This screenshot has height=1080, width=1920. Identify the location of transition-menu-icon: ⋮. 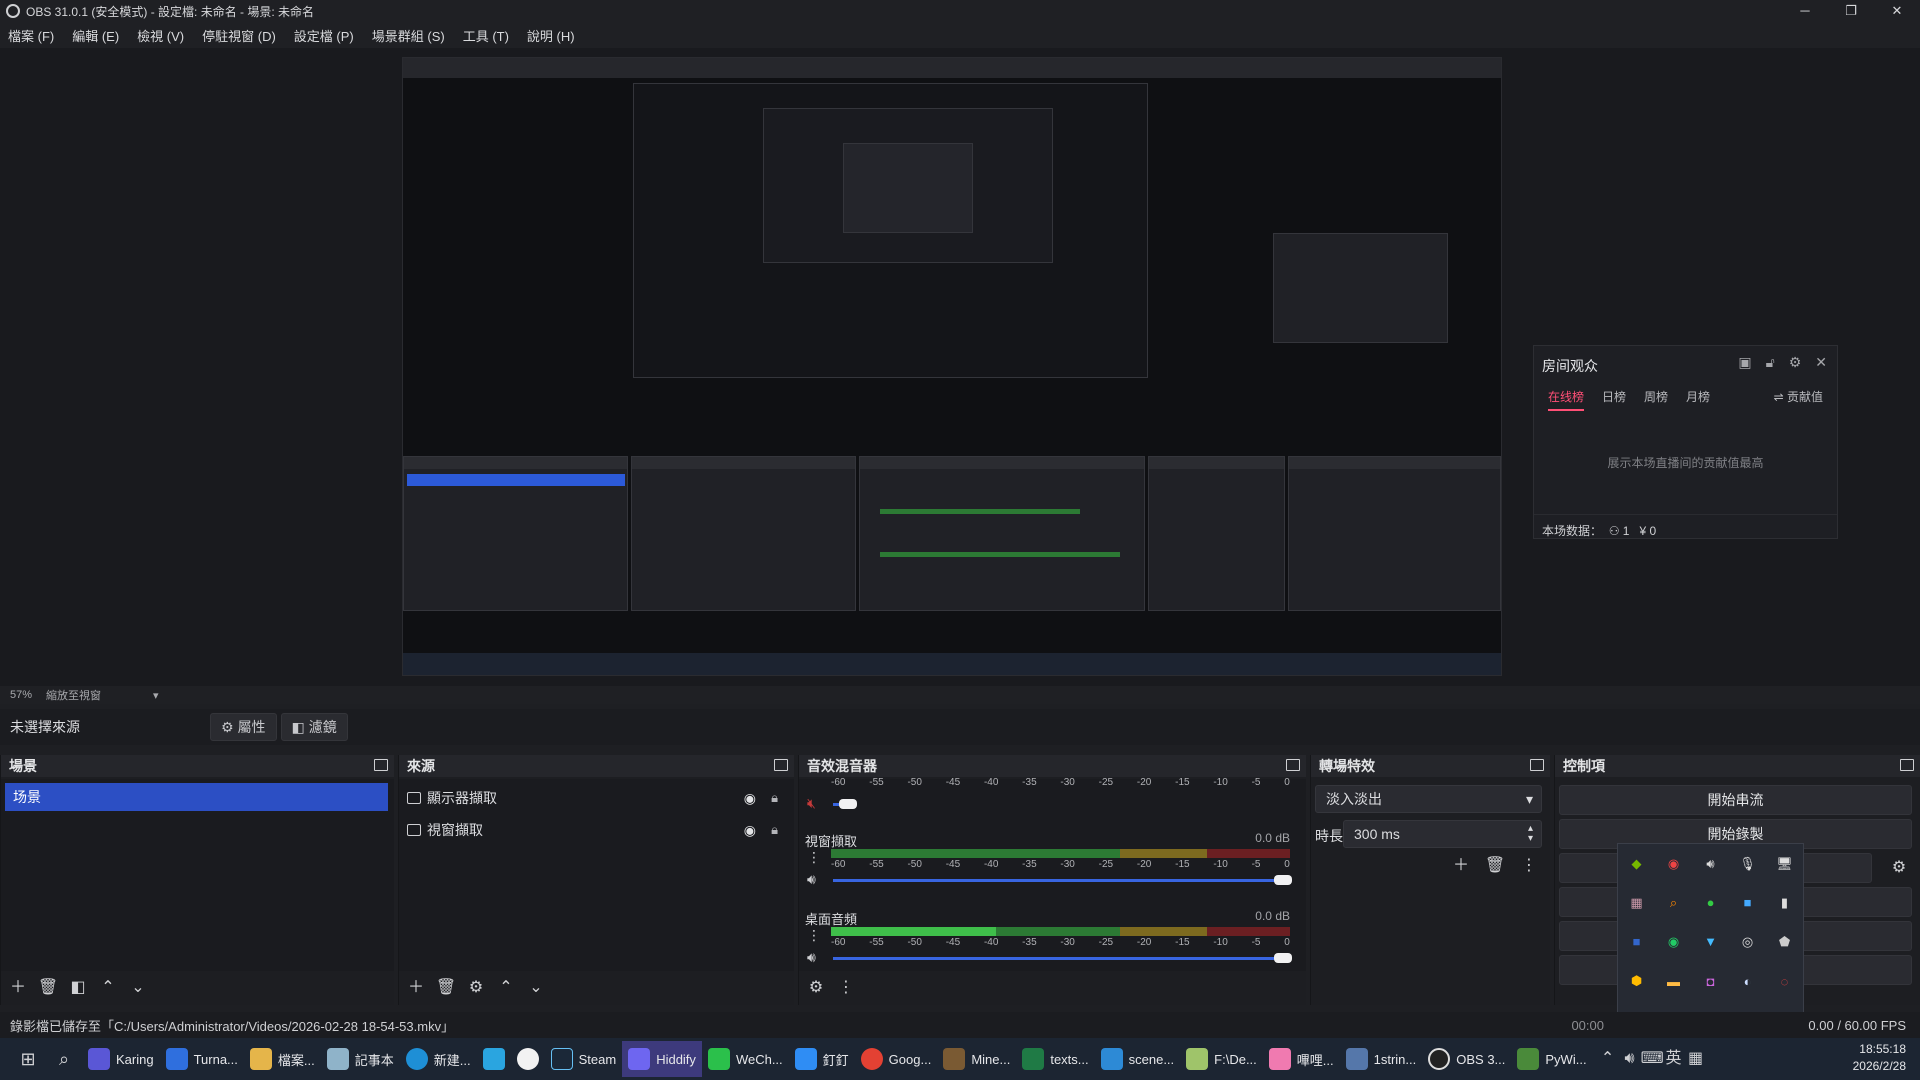
(1529, 866).